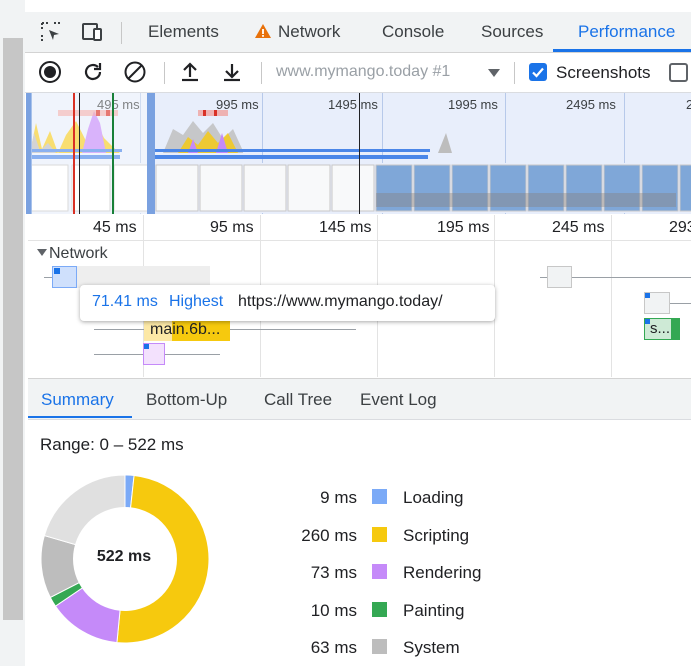 This screenshot has height=666, width=691. What do you see at coordinates (675, 329) in the screenshot?
I see `request-bar-download` at bounding box center [675, 329].